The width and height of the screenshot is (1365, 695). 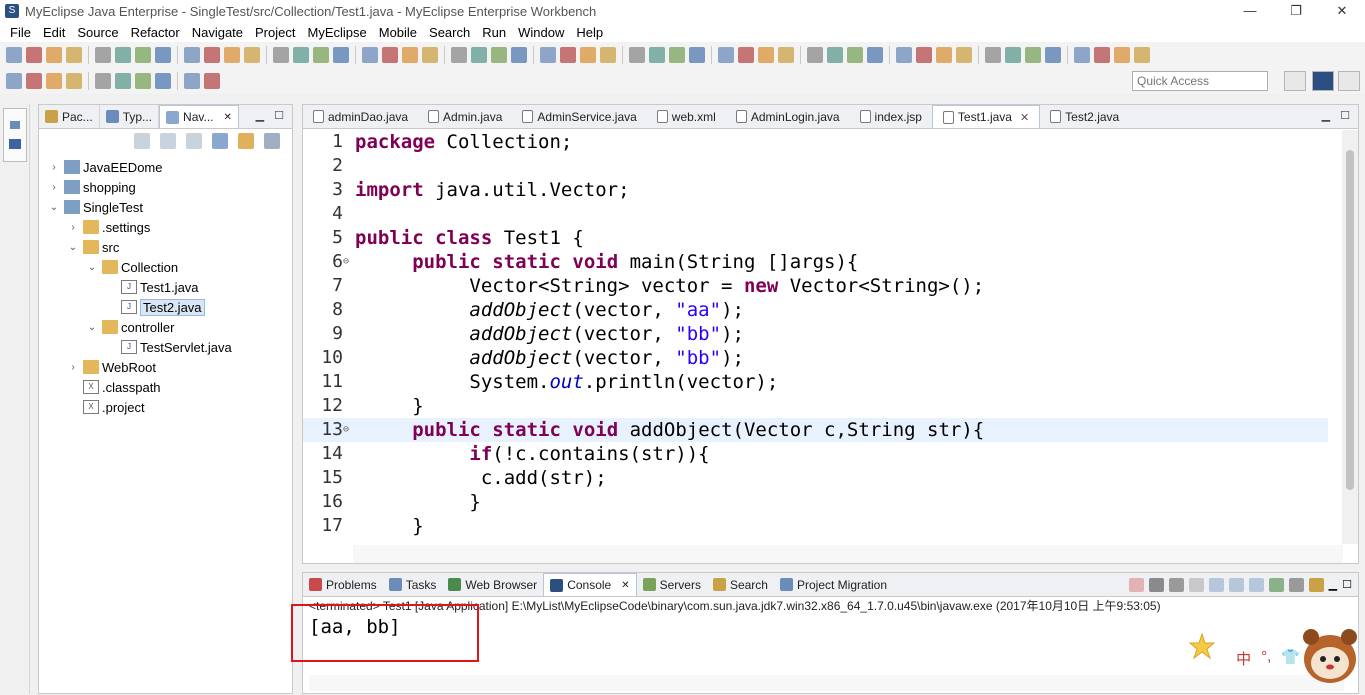 I want to click on console-tab-servers: Servers, so click(x=672, y=584).